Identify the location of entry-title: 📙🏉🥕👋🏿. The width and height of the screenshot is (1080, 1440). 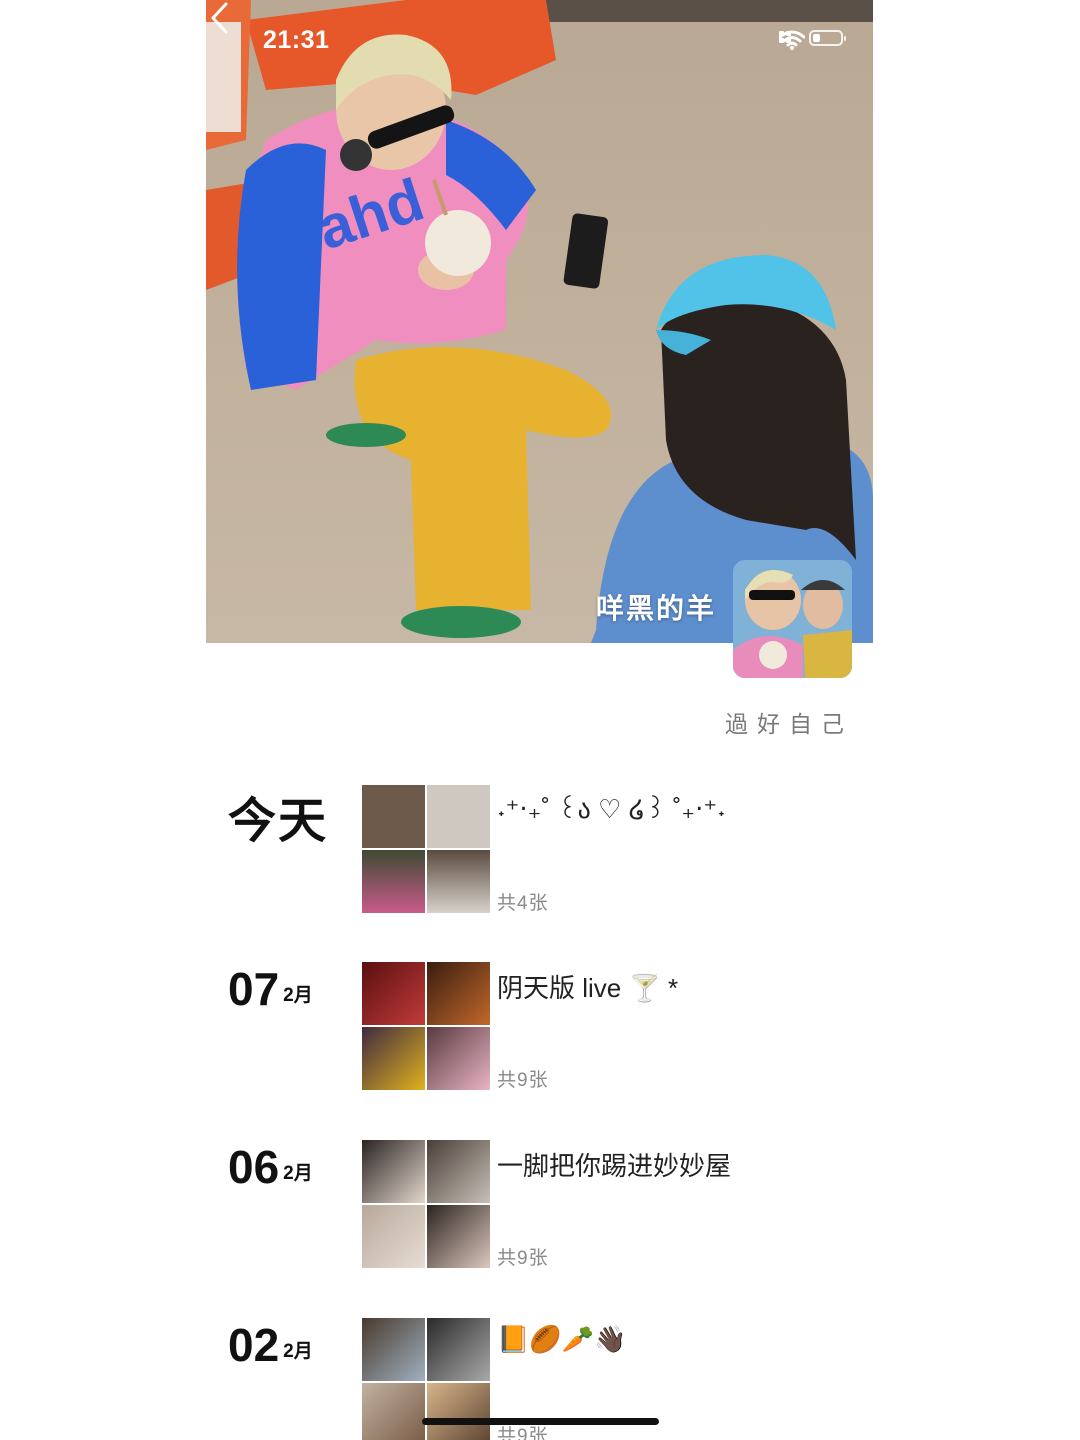
(562, 1339).